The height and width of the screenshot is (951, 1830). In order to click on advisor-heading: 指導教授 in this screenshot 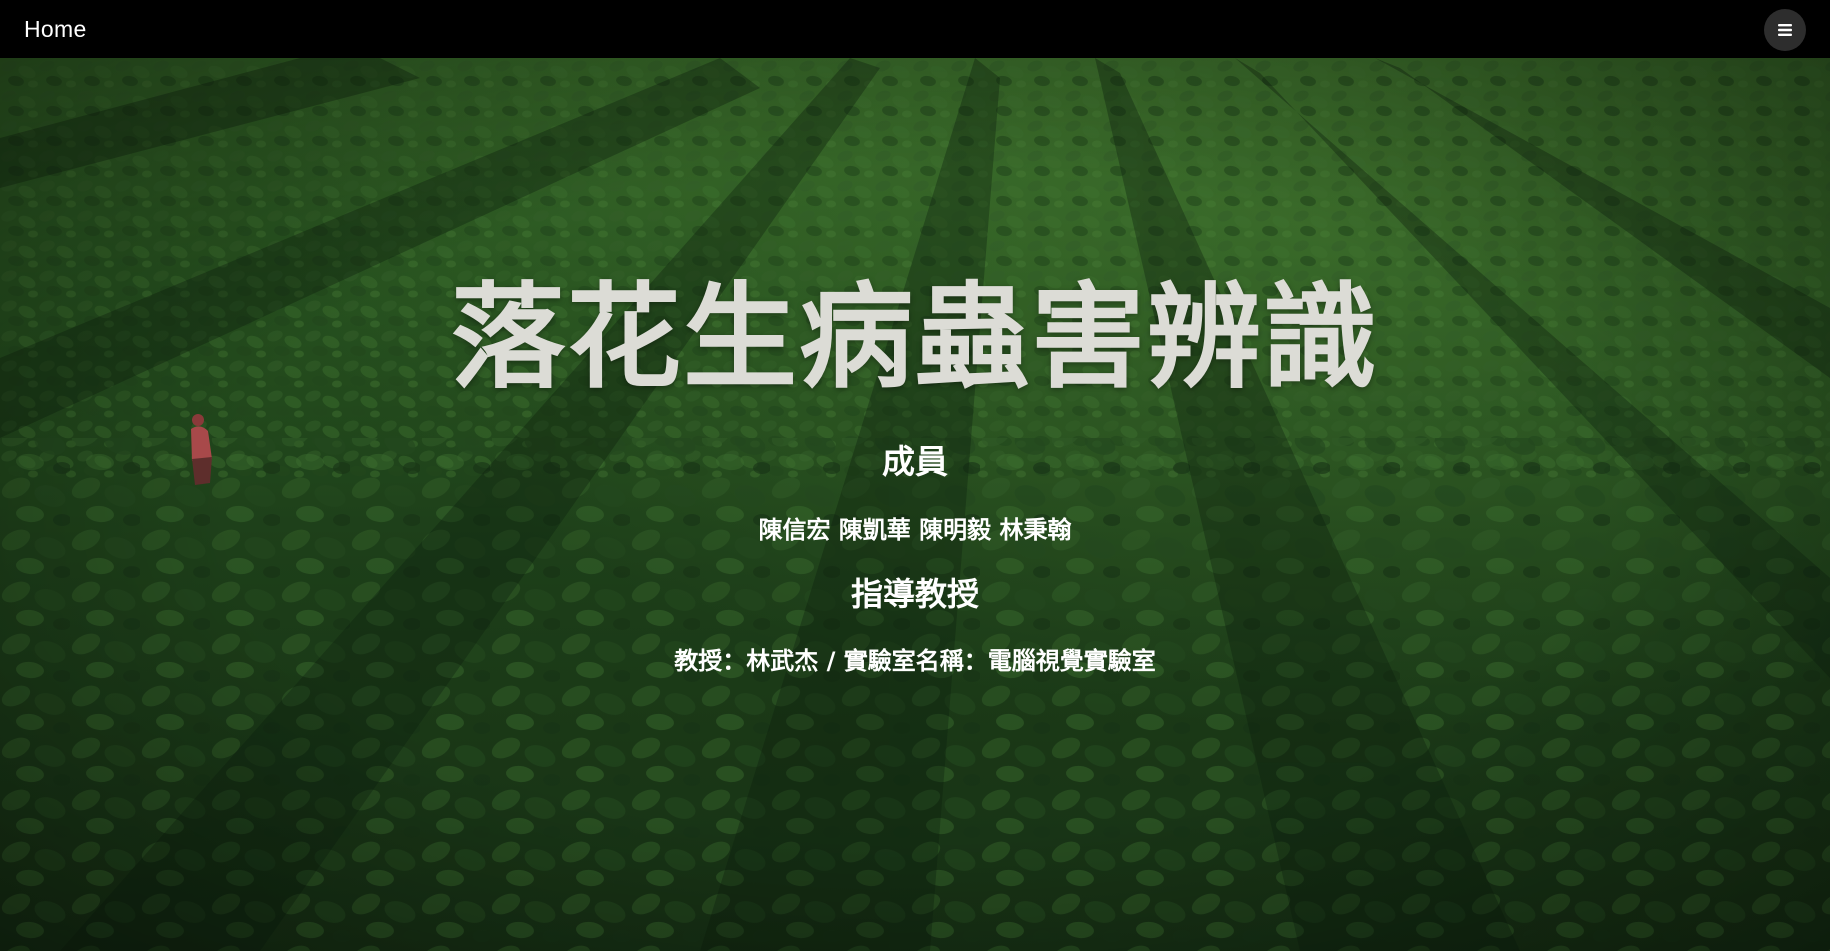, I will do `click(914, 594)`.